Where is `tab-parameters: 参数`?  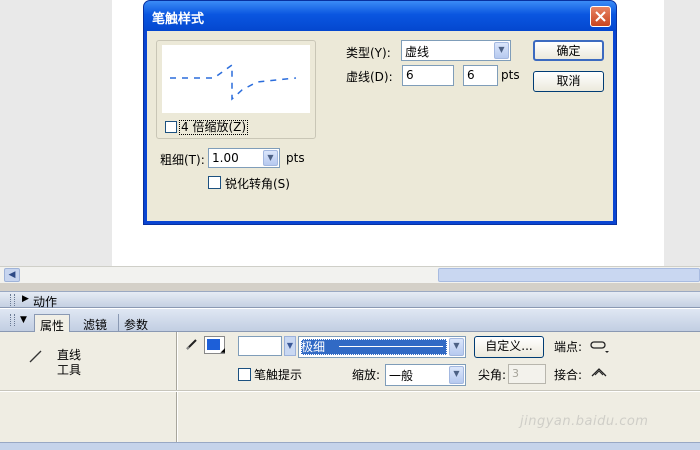
tab-parameters: 参数 is located at coordinates (135, 323).